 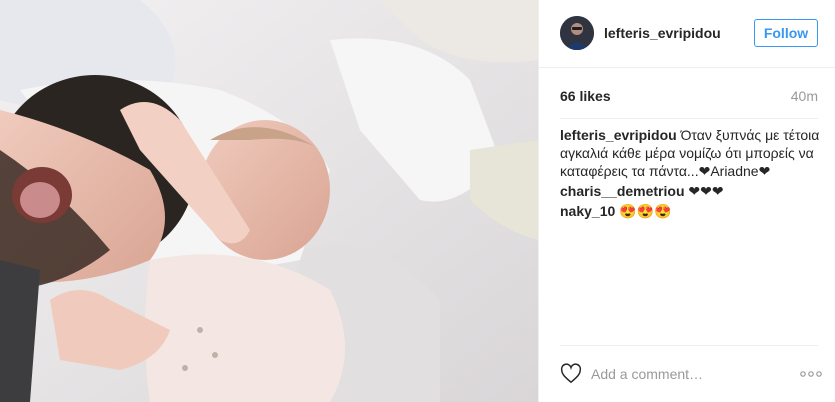 I want to click on comment-username: naky_10, so click(x=587, y=211).